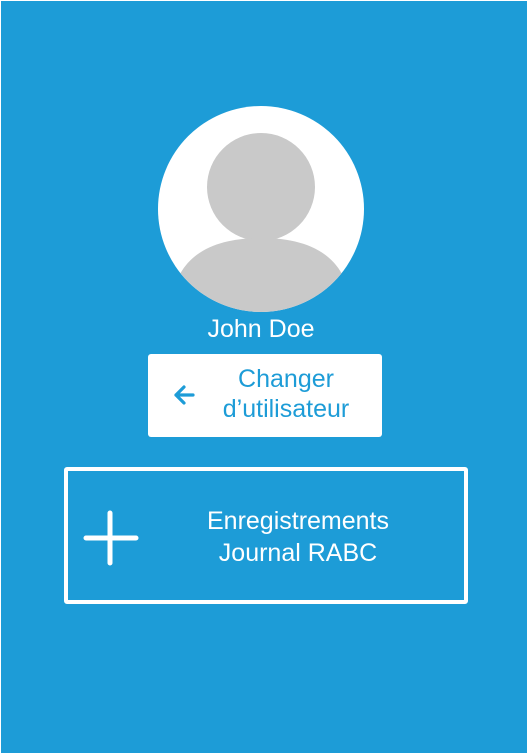  What do you see at coordinates (261, 222) in the screenshot?
I see `person-silhouette-icon` at bounding box center [261, 222].